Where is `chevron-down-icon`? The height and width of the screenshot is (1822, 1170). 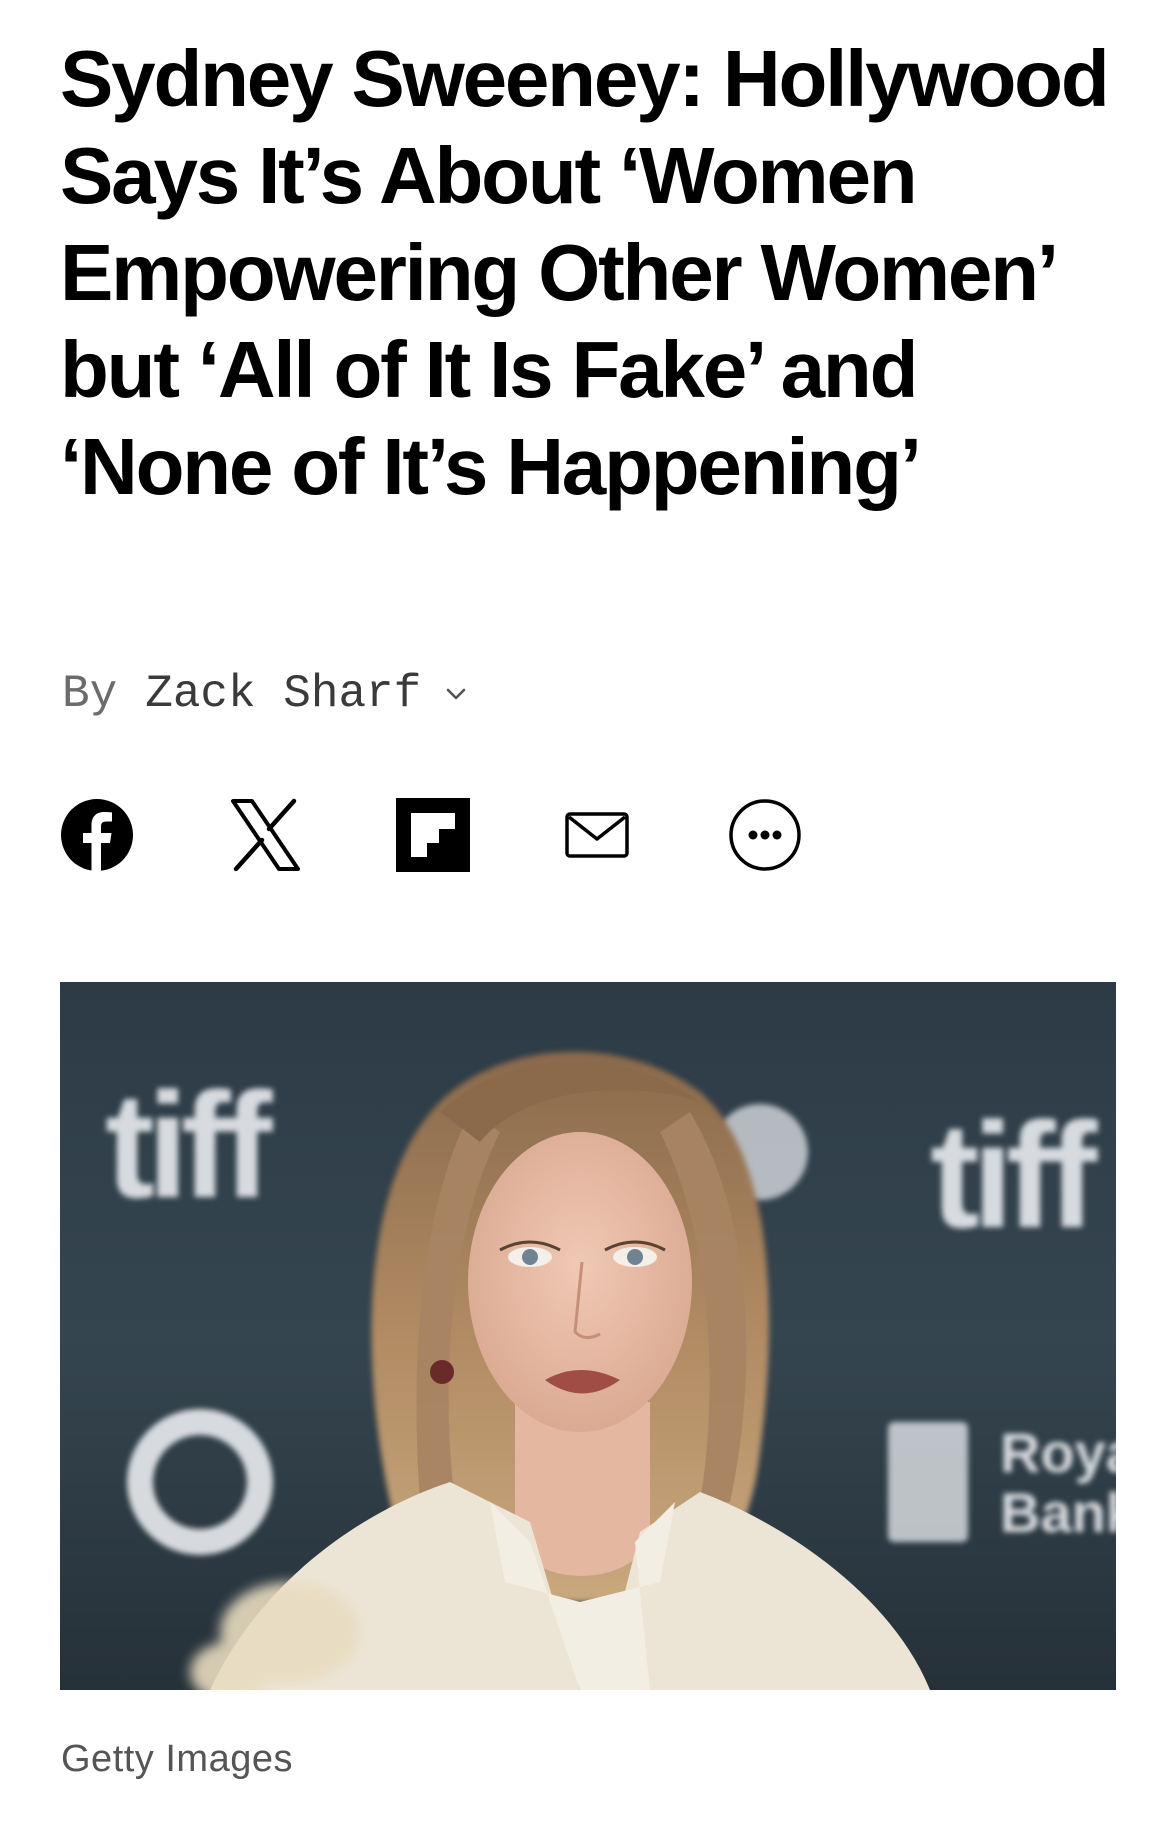 chevron-down-icon is located at coordinates (456, 694).